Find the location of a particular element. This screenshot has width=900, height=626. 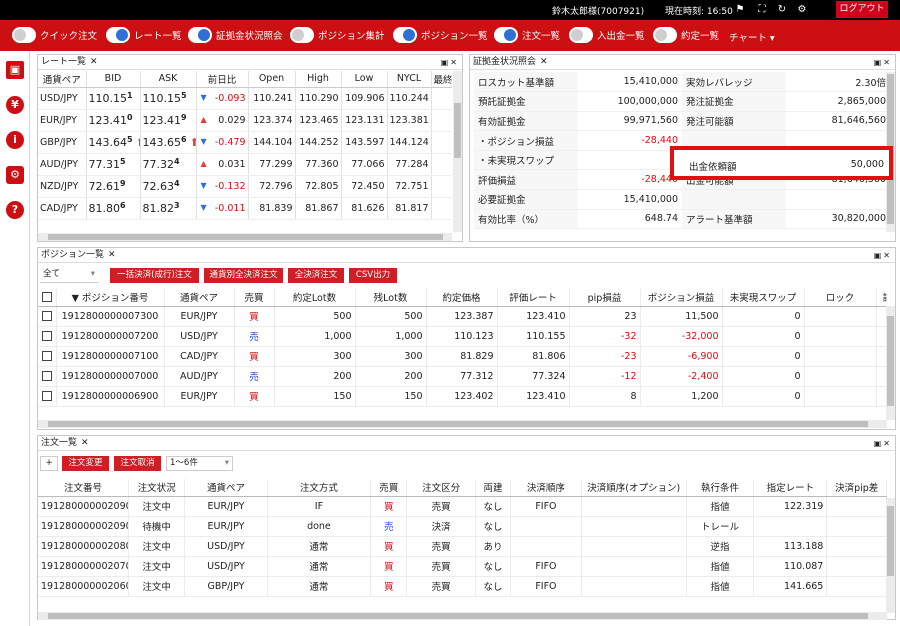

column-header: pip損益 is located at coordinates (605, 298).